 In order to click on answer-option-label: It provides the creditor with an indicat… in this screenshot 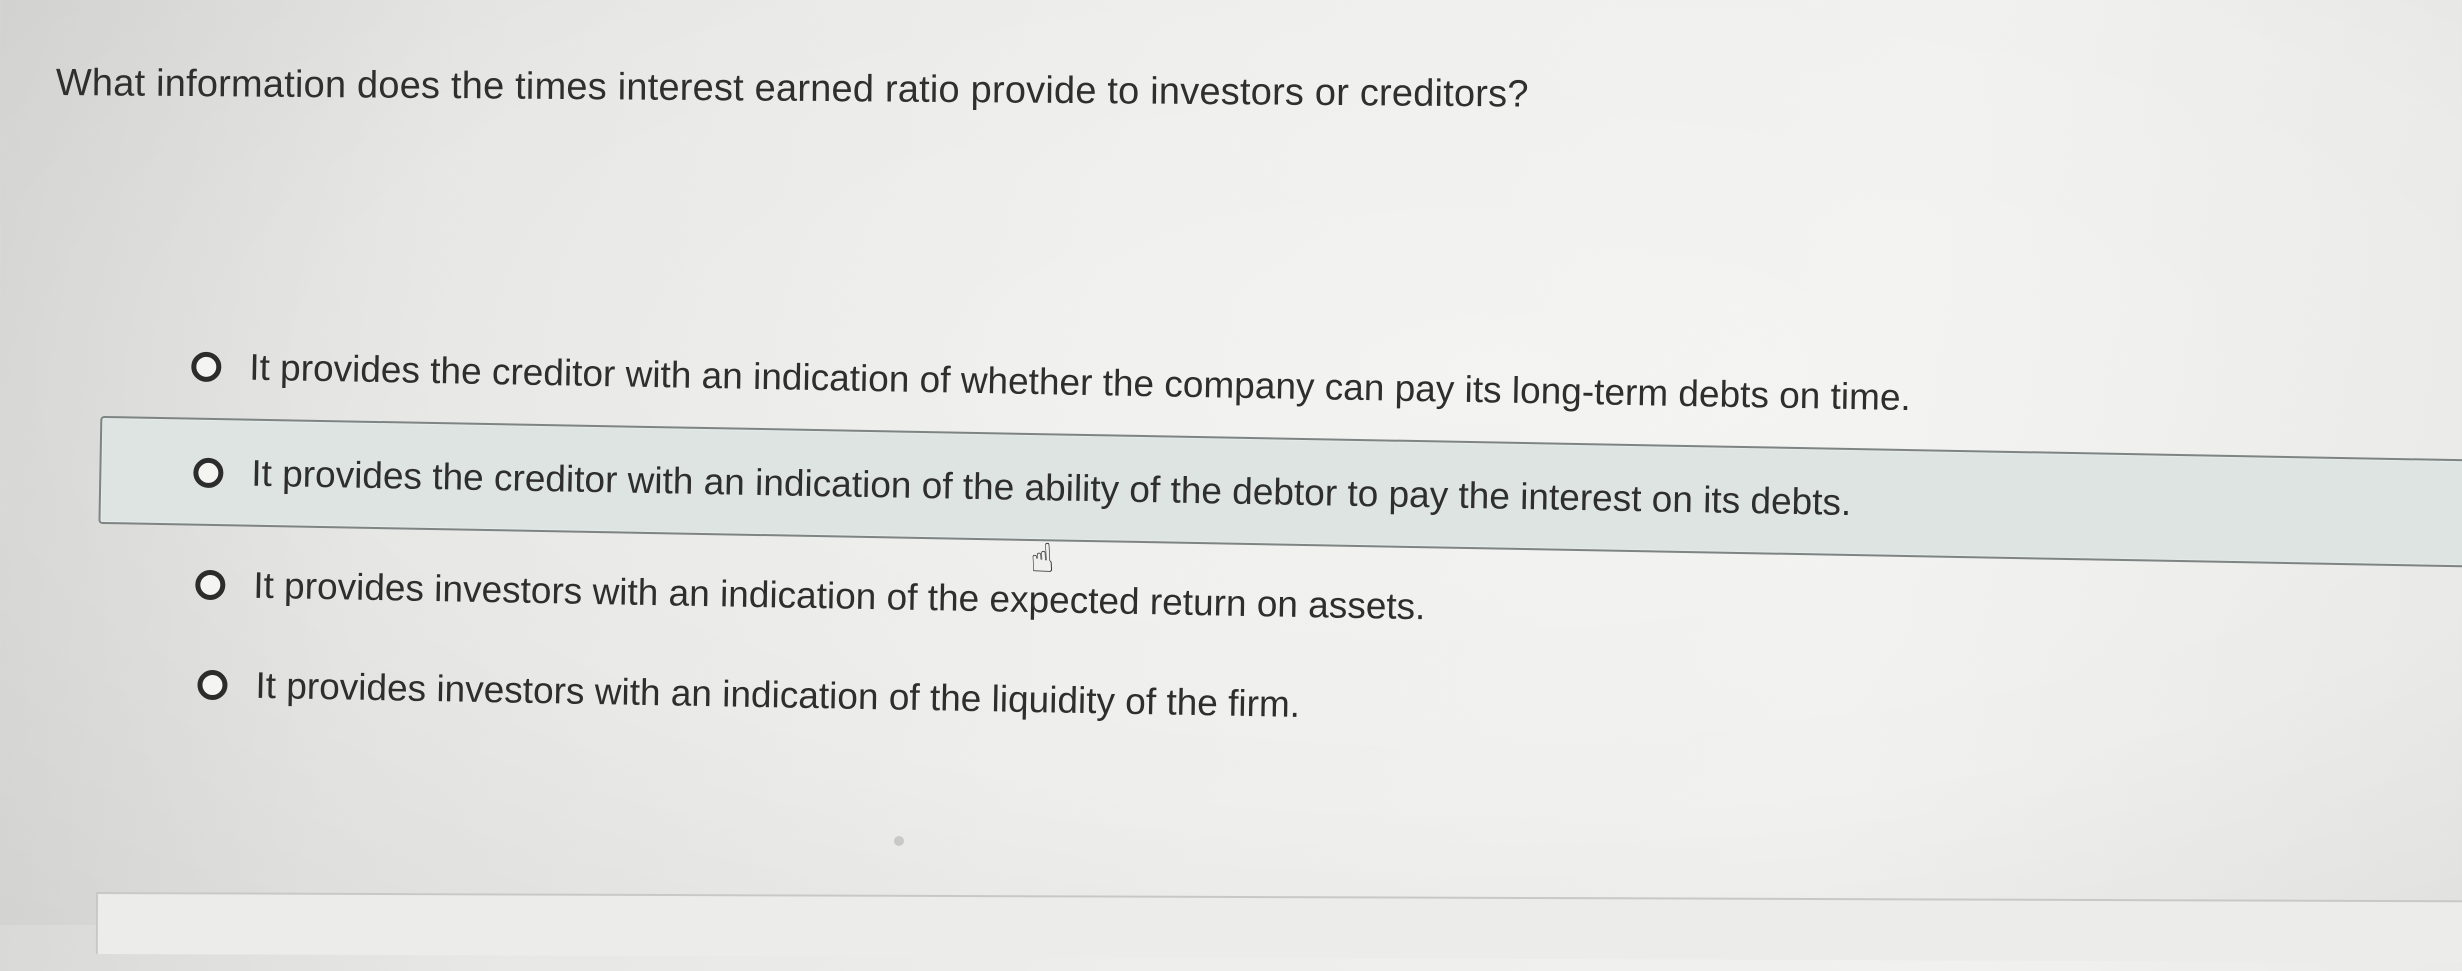, I will do `click(1080, 382)`.